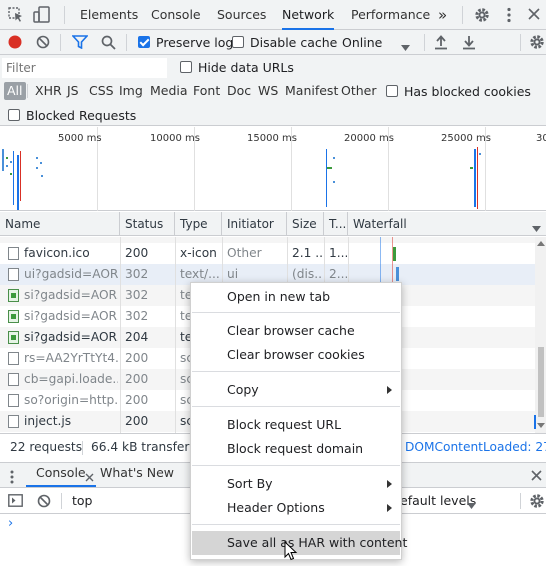  I want to click on levels-chevron-down-icon, so click(471, 505).